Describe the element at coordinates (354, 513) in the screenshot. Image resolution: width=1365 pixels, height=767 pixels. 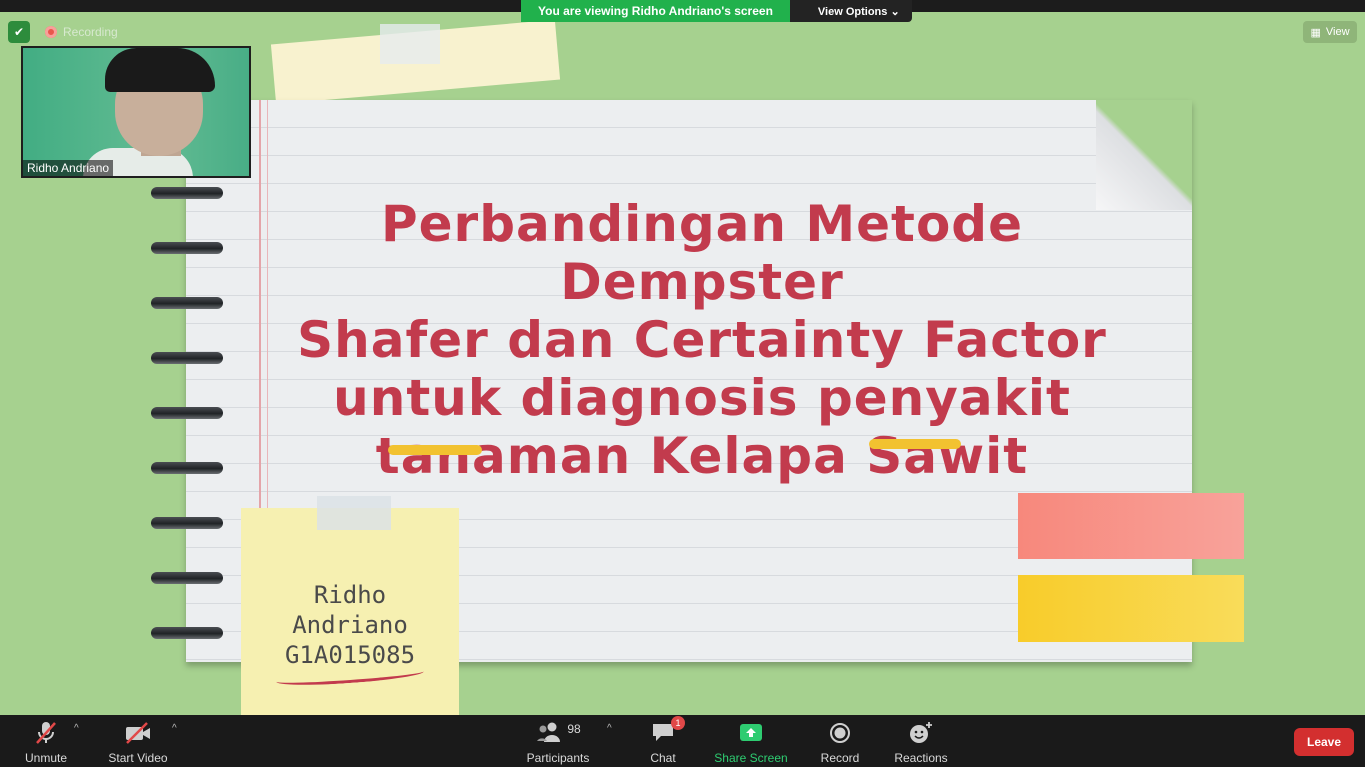
I see `note-tape` at that location.